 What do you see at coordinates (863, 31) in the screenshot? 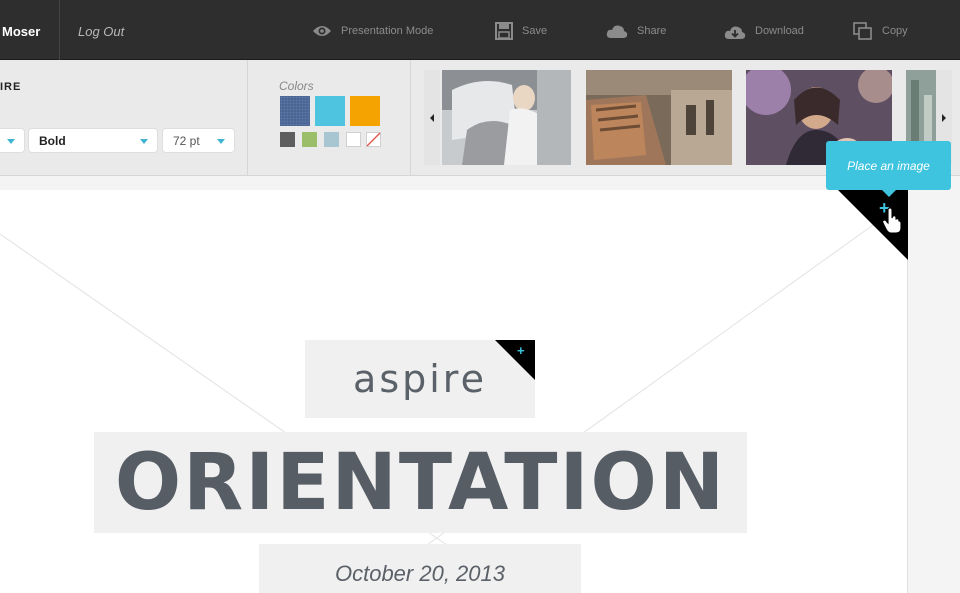
I see `copy-icon` at bounding box center [863, 31].